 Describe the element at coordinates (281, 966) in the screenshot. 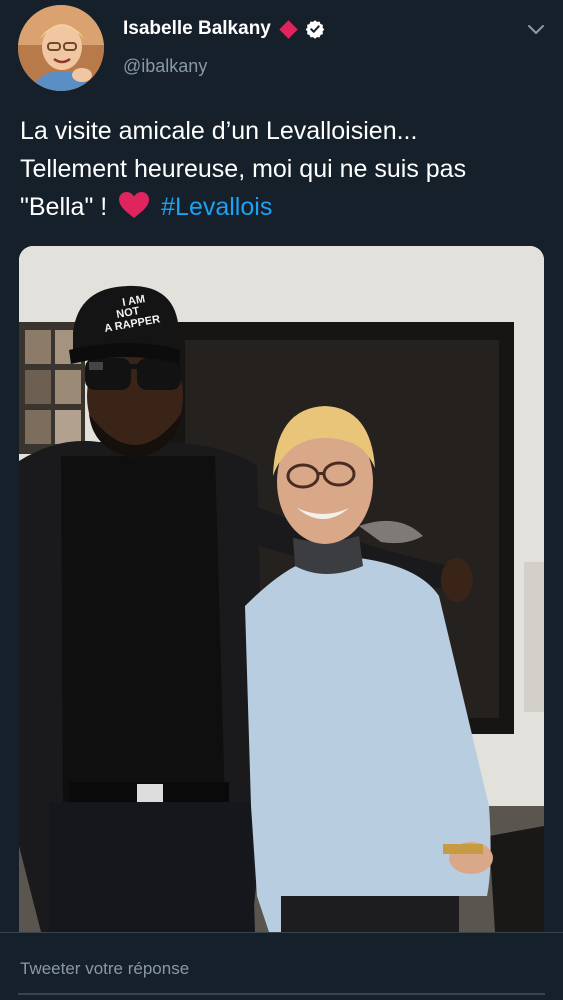

I see `reply-bar: Tweeter votre réponse` at that location.